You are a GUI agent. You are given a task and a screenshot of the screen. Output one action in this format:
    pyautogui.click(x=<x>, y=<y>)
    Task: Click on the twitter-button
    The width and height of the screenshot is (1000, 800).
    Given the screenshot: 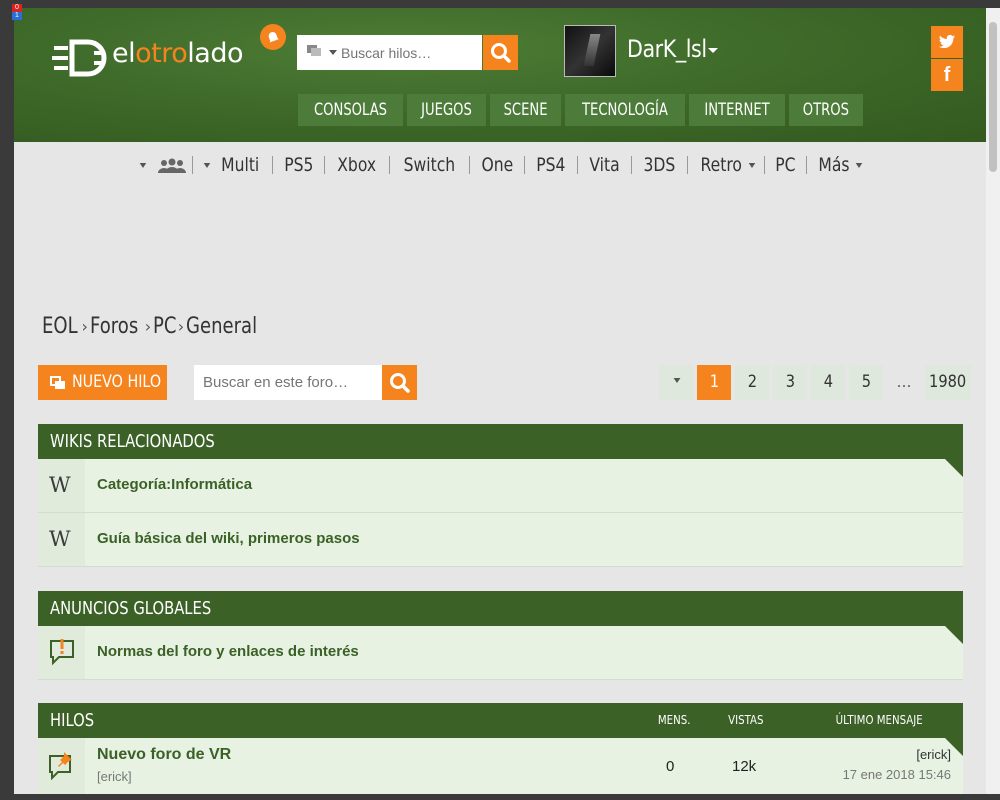 What is the action you would take?
    pyautogui.click(x=947, y=42)
    